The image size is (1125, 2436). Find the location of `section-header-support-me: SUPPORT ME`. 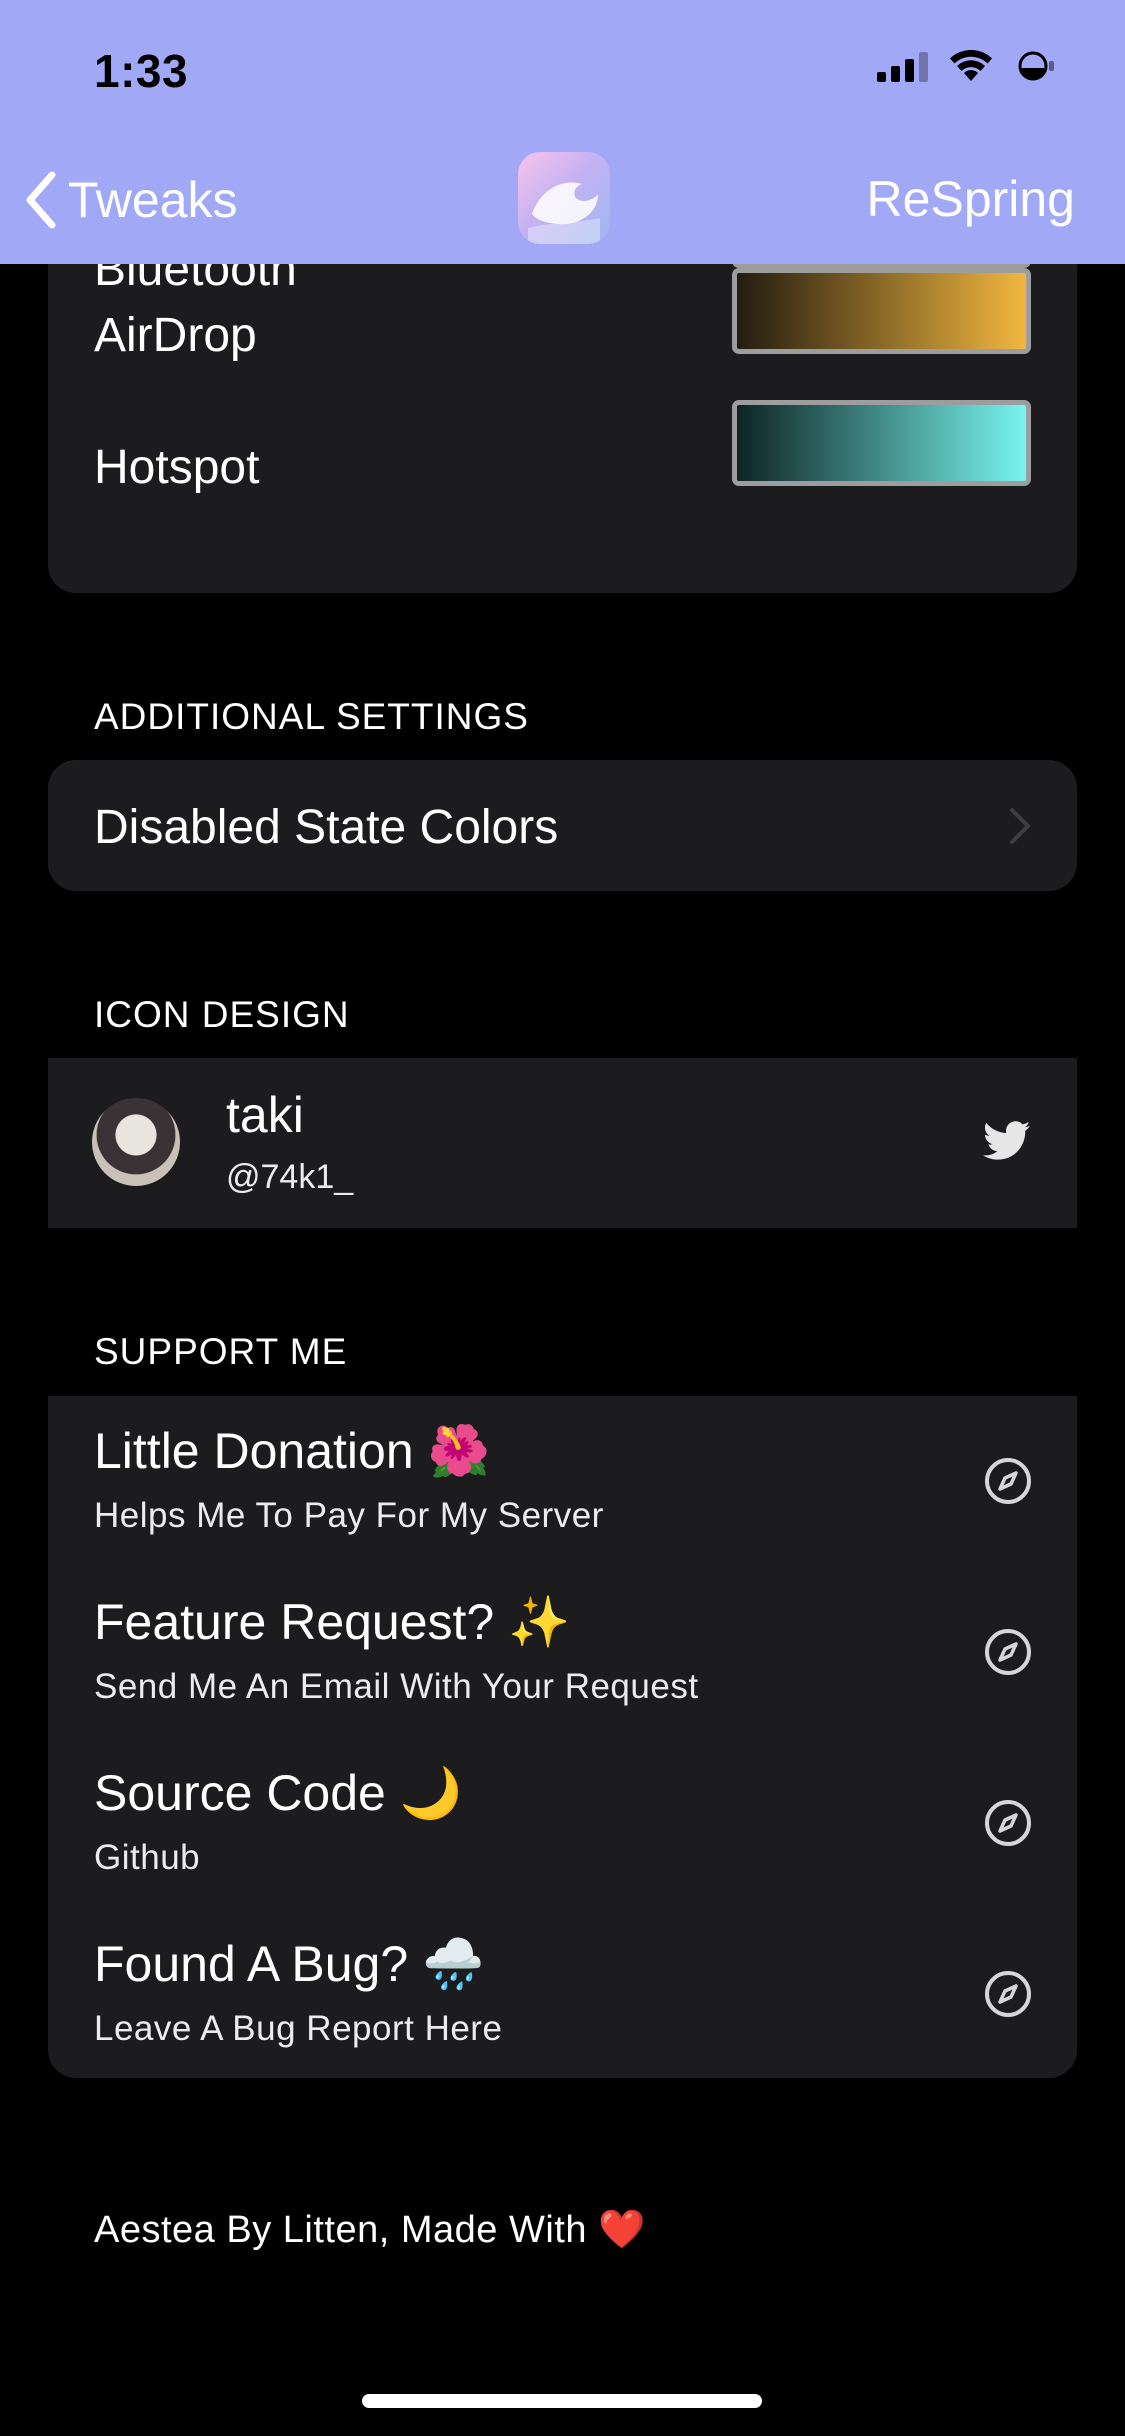

section-header-support-me: SUPPORT ME is located at coordinates (221, 1351).